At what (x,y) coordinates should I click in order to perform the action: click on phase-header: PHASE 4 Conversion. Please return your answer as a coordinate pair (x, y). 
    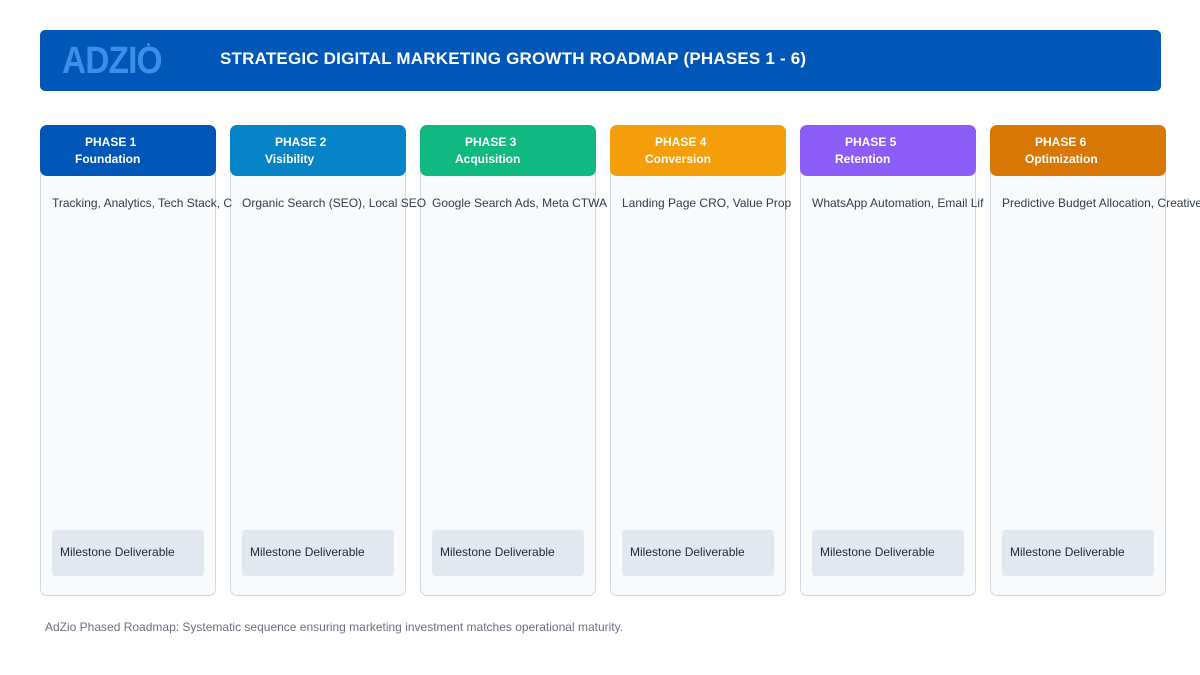
    Looking at the image, I should click on (698, 150).